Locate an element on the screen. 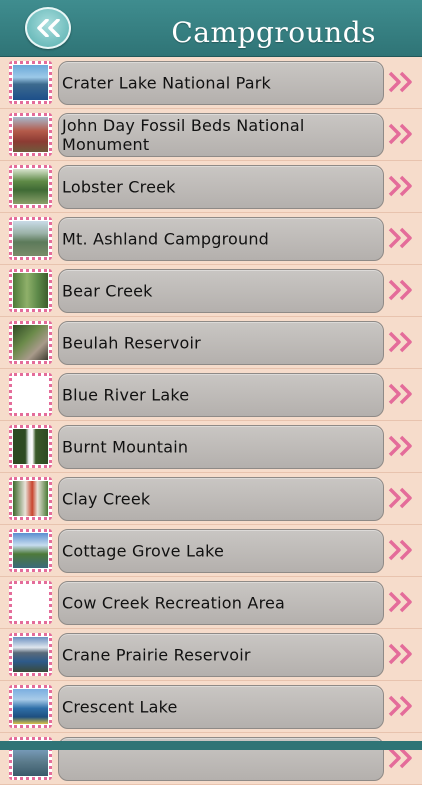 Image resolution: width=422 pixels, height=785 pixels. list-item: Blue River Lake is located at coordinates (211, 395).